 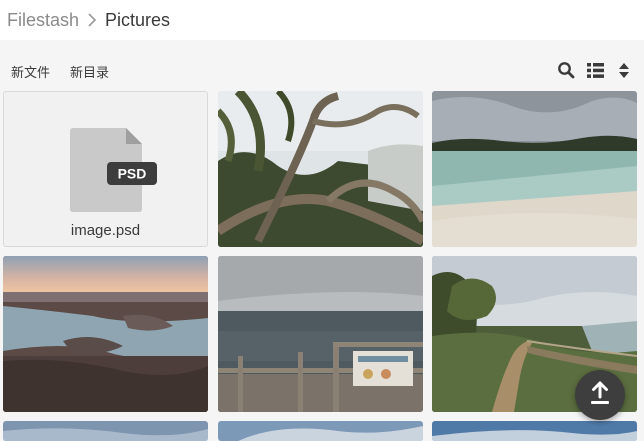 What do you see at coordinates (595, 70) in the screenshot?
I see `list-view-icon` at bounding box center [595, 70].